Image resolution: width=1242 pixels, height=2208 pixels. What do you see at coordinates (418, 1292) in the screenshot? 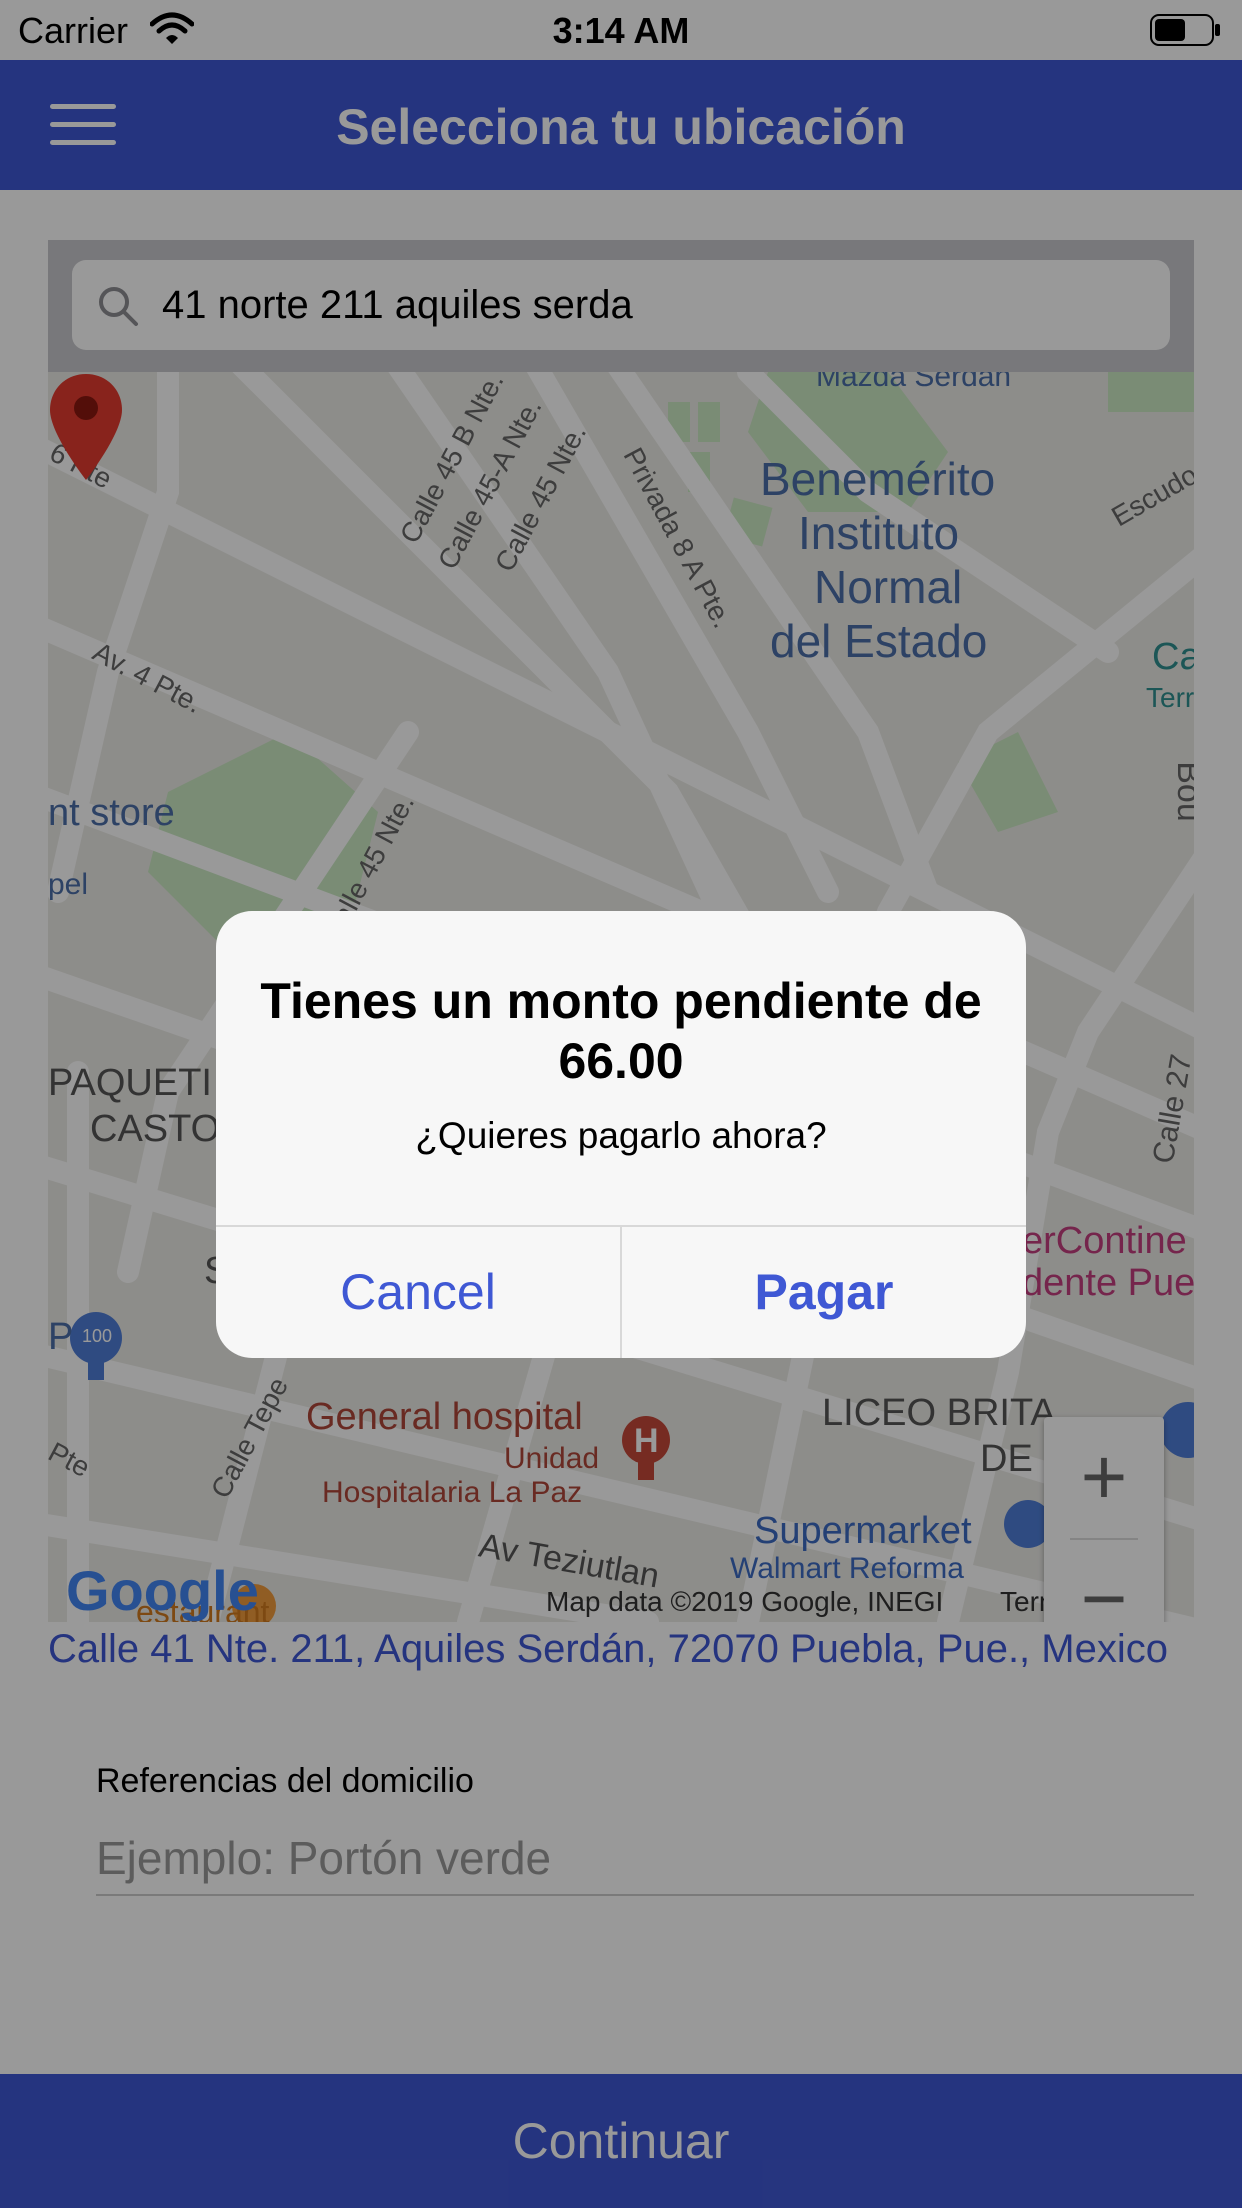
I see `cancel-button: Cancel` at bounding box center [418, 1292].